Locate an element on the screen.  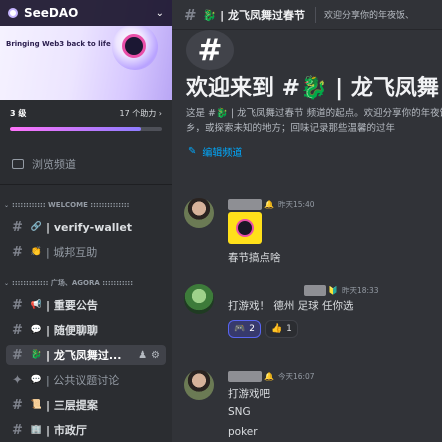
message: 🔔 昨天15:40 春节搞点啥 is located at coordinates (313, 233).